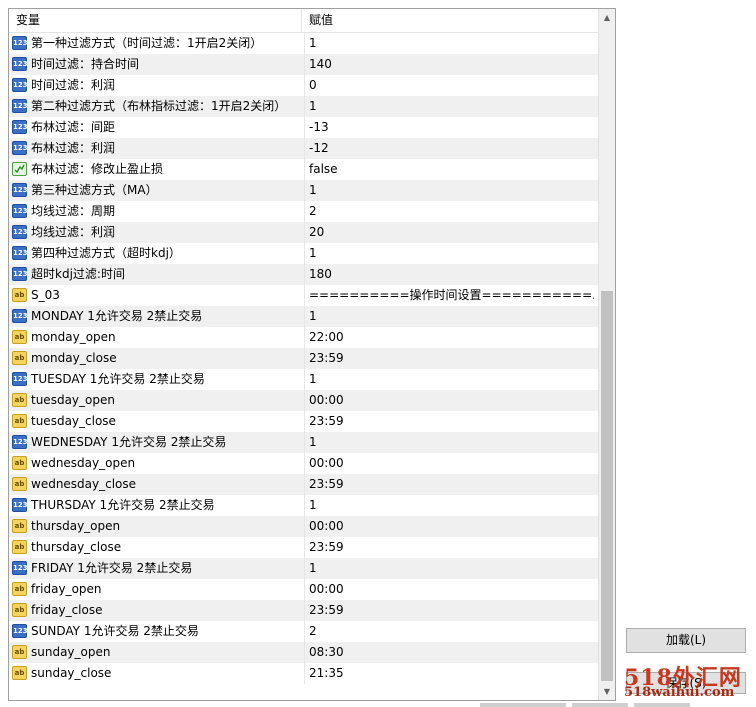  Describe the element at coordinates (451, 673) in the screenshot. I see `param-value: 21:35` at that location.